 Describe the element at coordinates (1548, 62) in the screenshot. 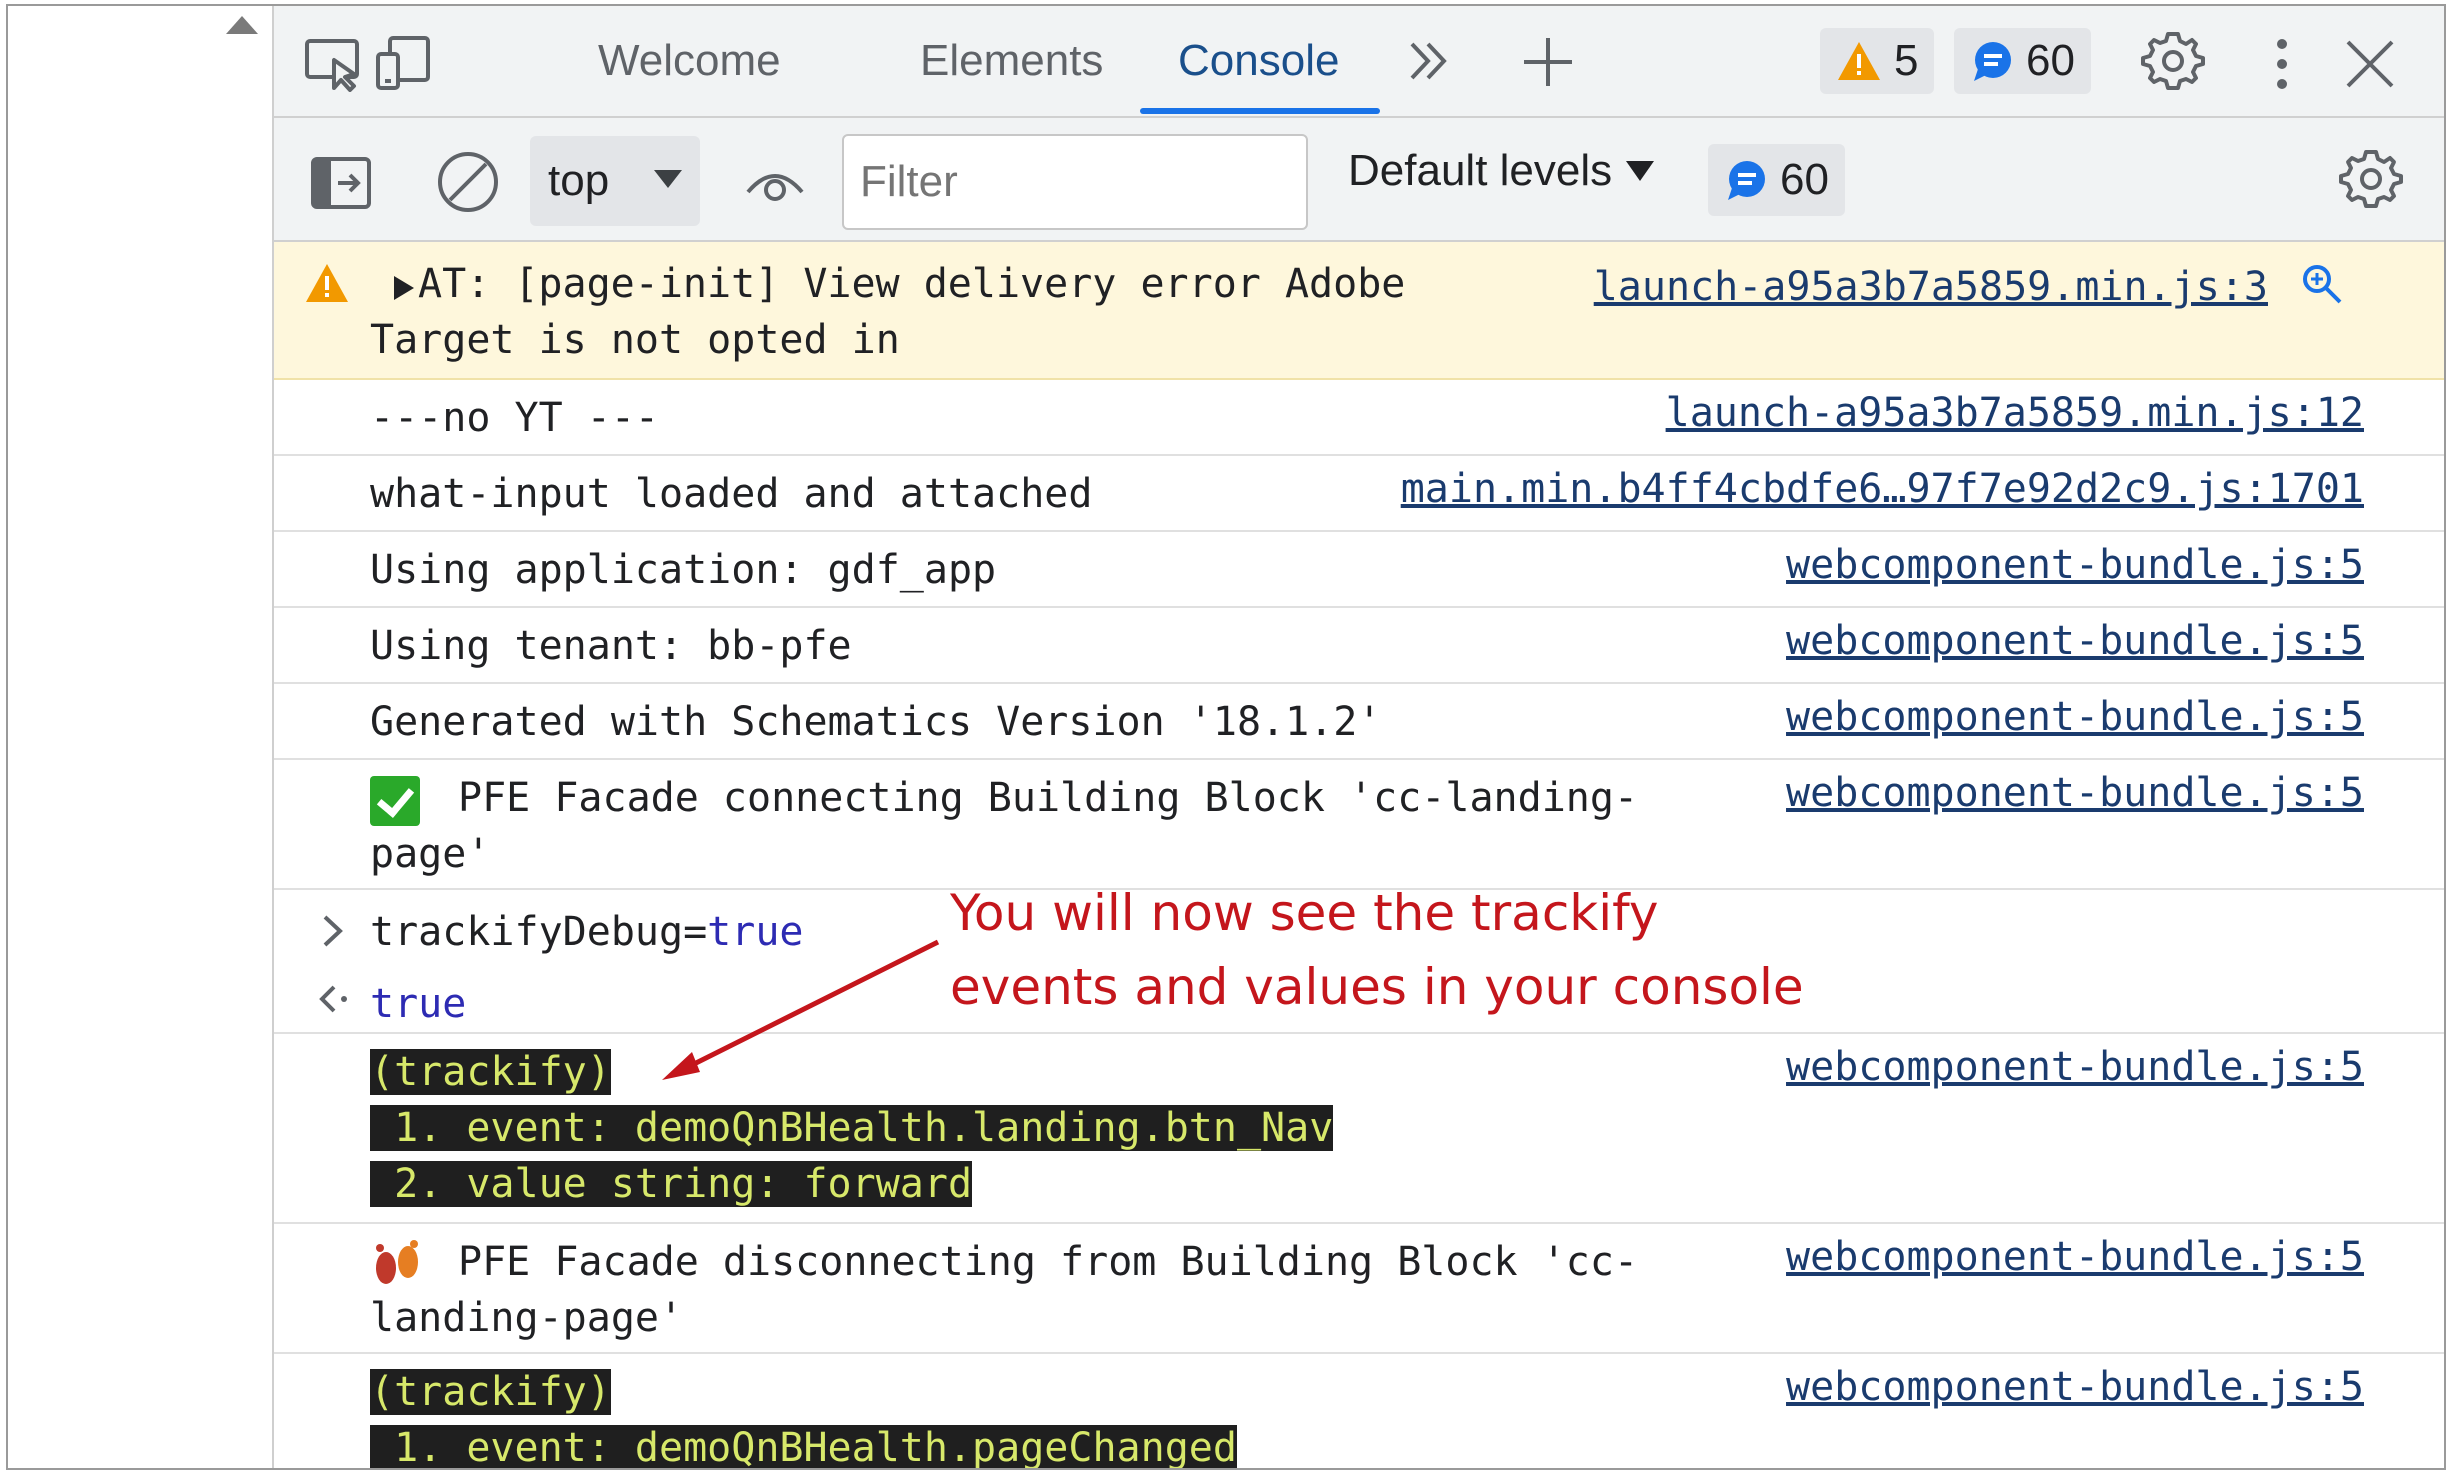

I see `add-tab-plus-icon` at that location.